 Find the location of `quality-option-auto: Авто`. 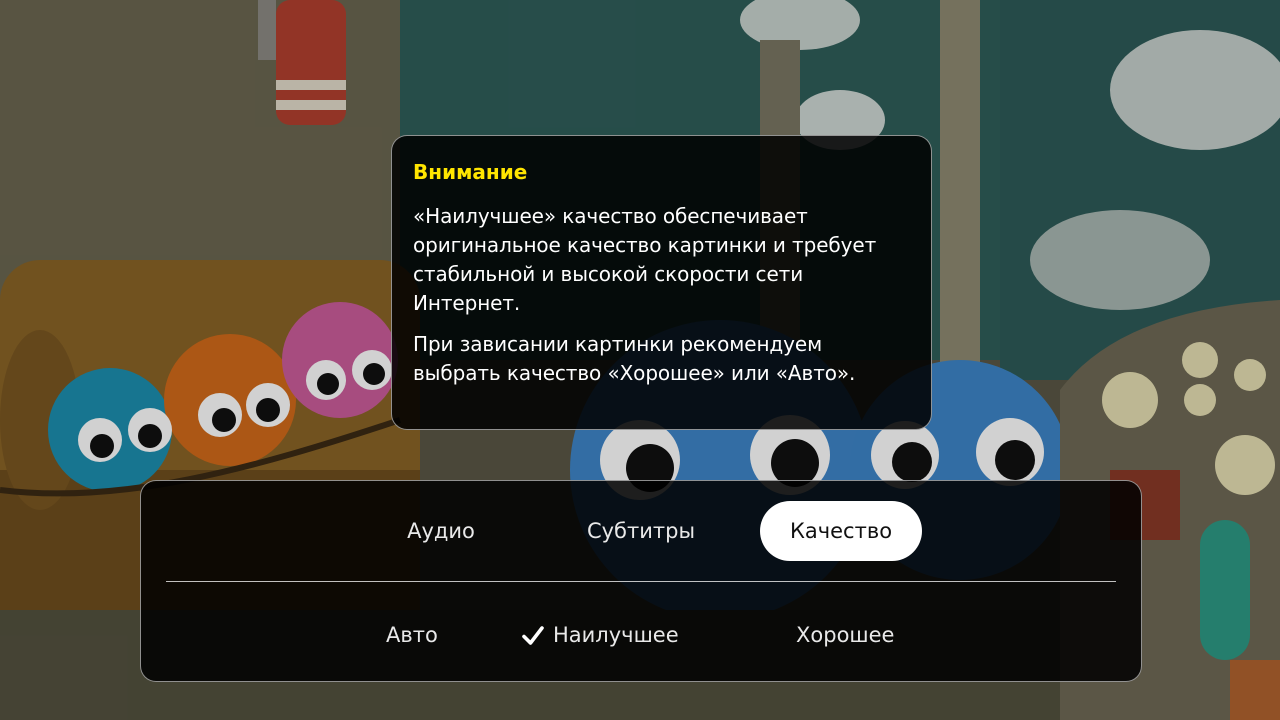

quality-option-auto: Авто is located at coordinates (412, 635).